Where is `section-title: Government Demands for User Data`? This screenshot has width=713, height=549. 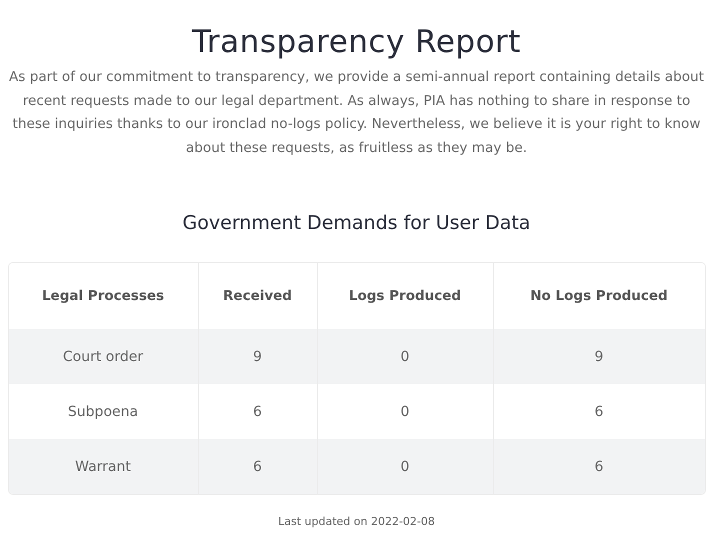 section-title: Government Demands for User Data is located at coordinates (356, 223).